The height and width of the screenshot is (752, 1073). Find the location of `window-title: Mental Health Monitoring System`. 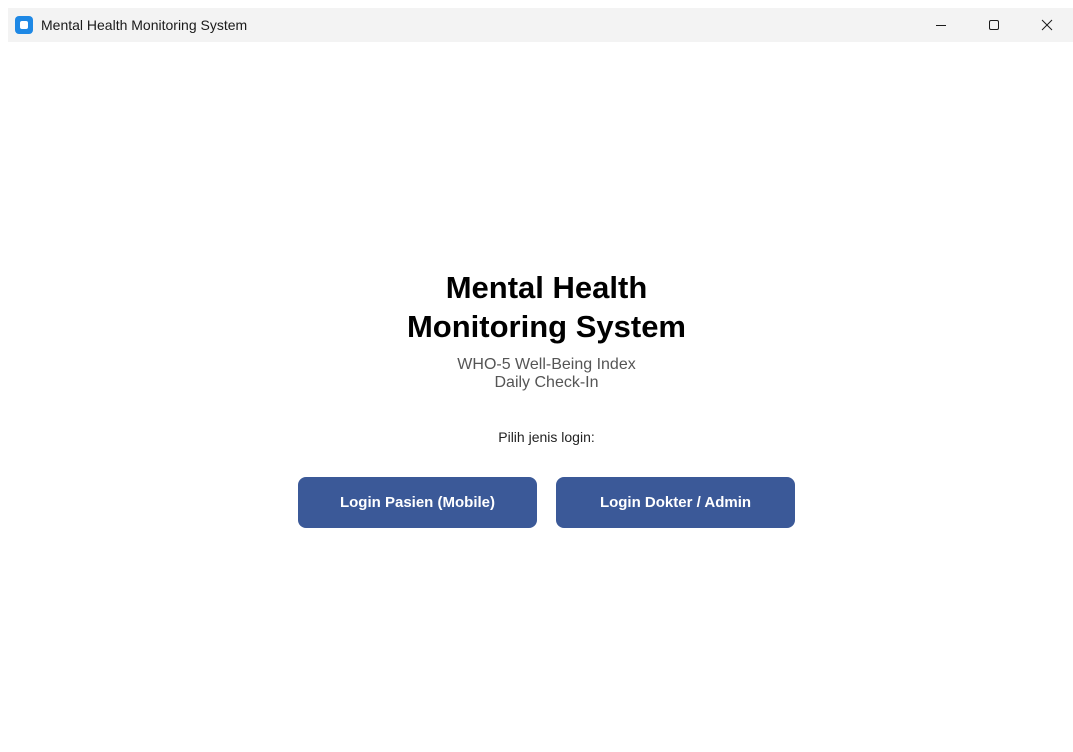

window-title: Mental Health Monitoring System is located at coordinates (144, 25).